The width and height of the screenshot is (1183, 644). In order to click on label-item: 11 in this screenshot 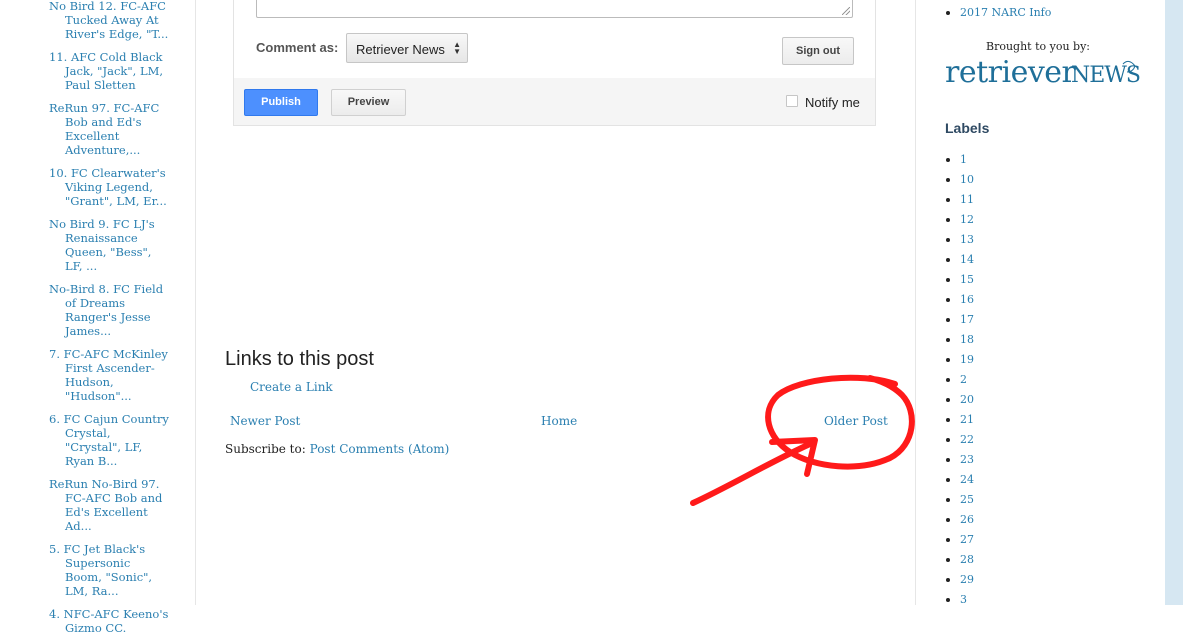, I will do `click(959, 200)`.